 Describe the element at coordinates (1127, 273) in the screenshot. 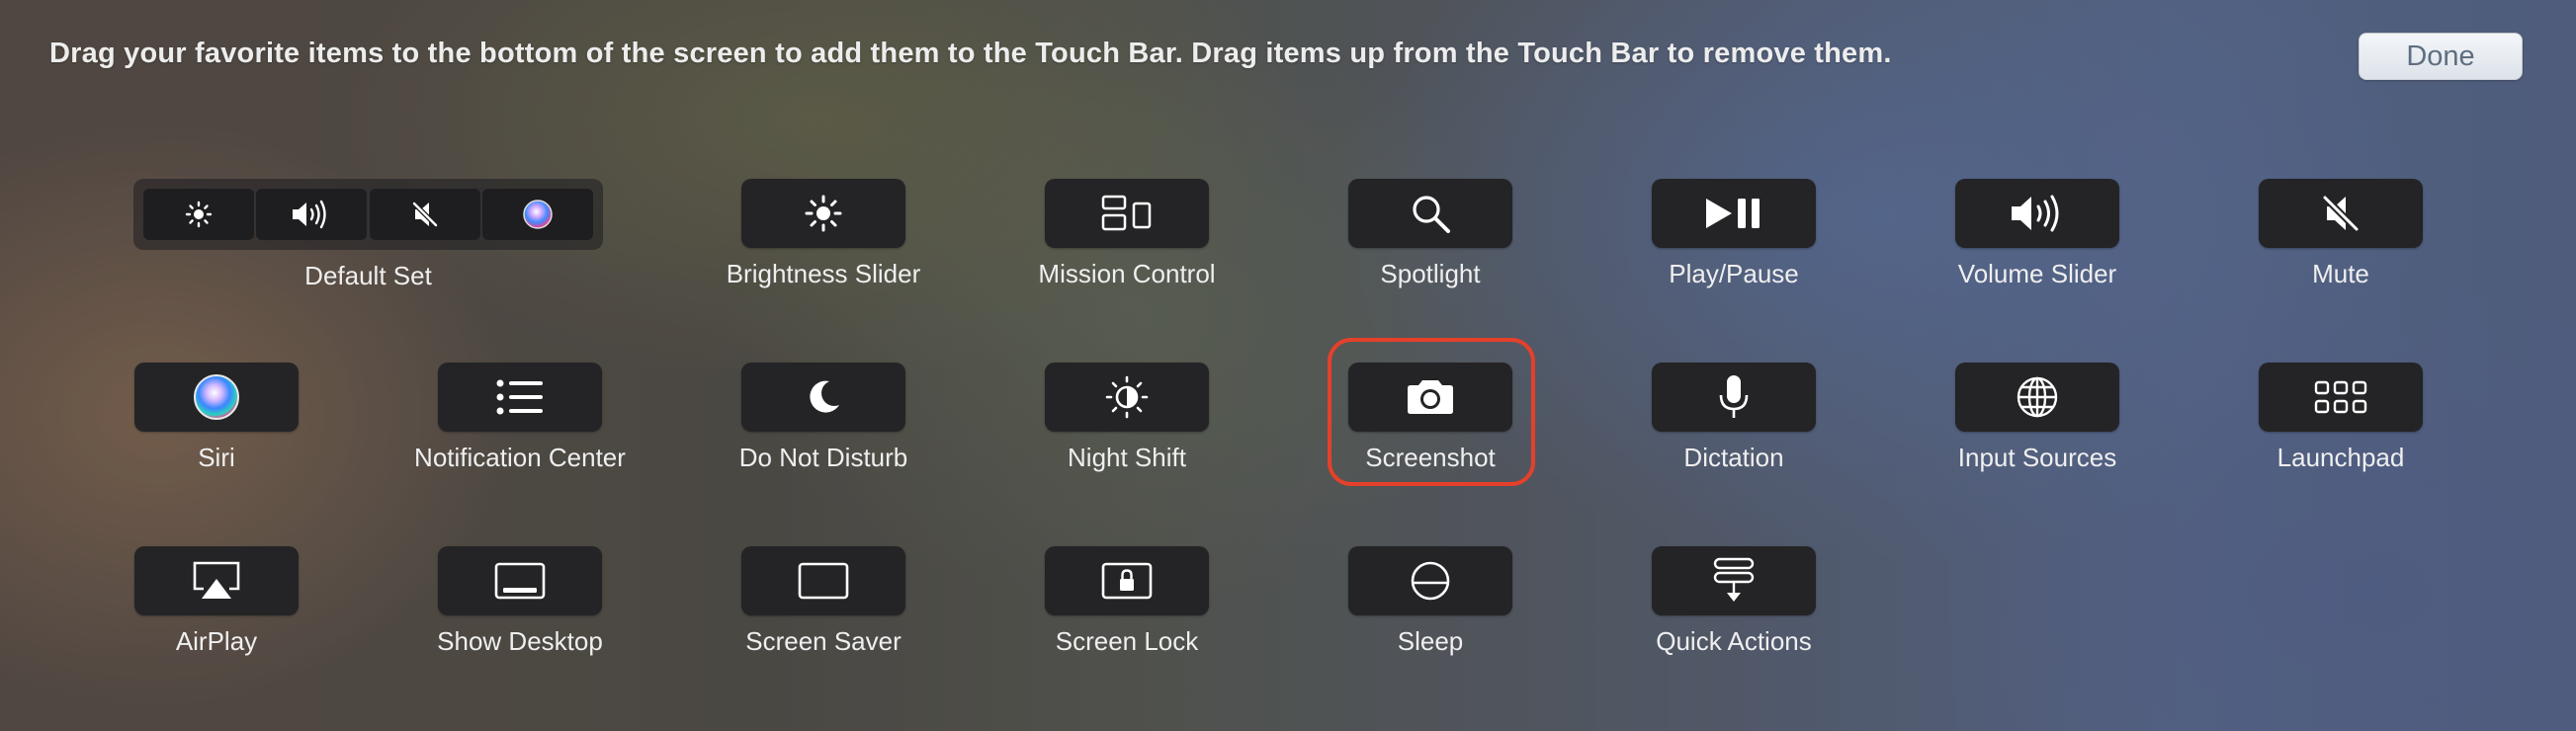

I see `item-label: Mission Control` at that location.